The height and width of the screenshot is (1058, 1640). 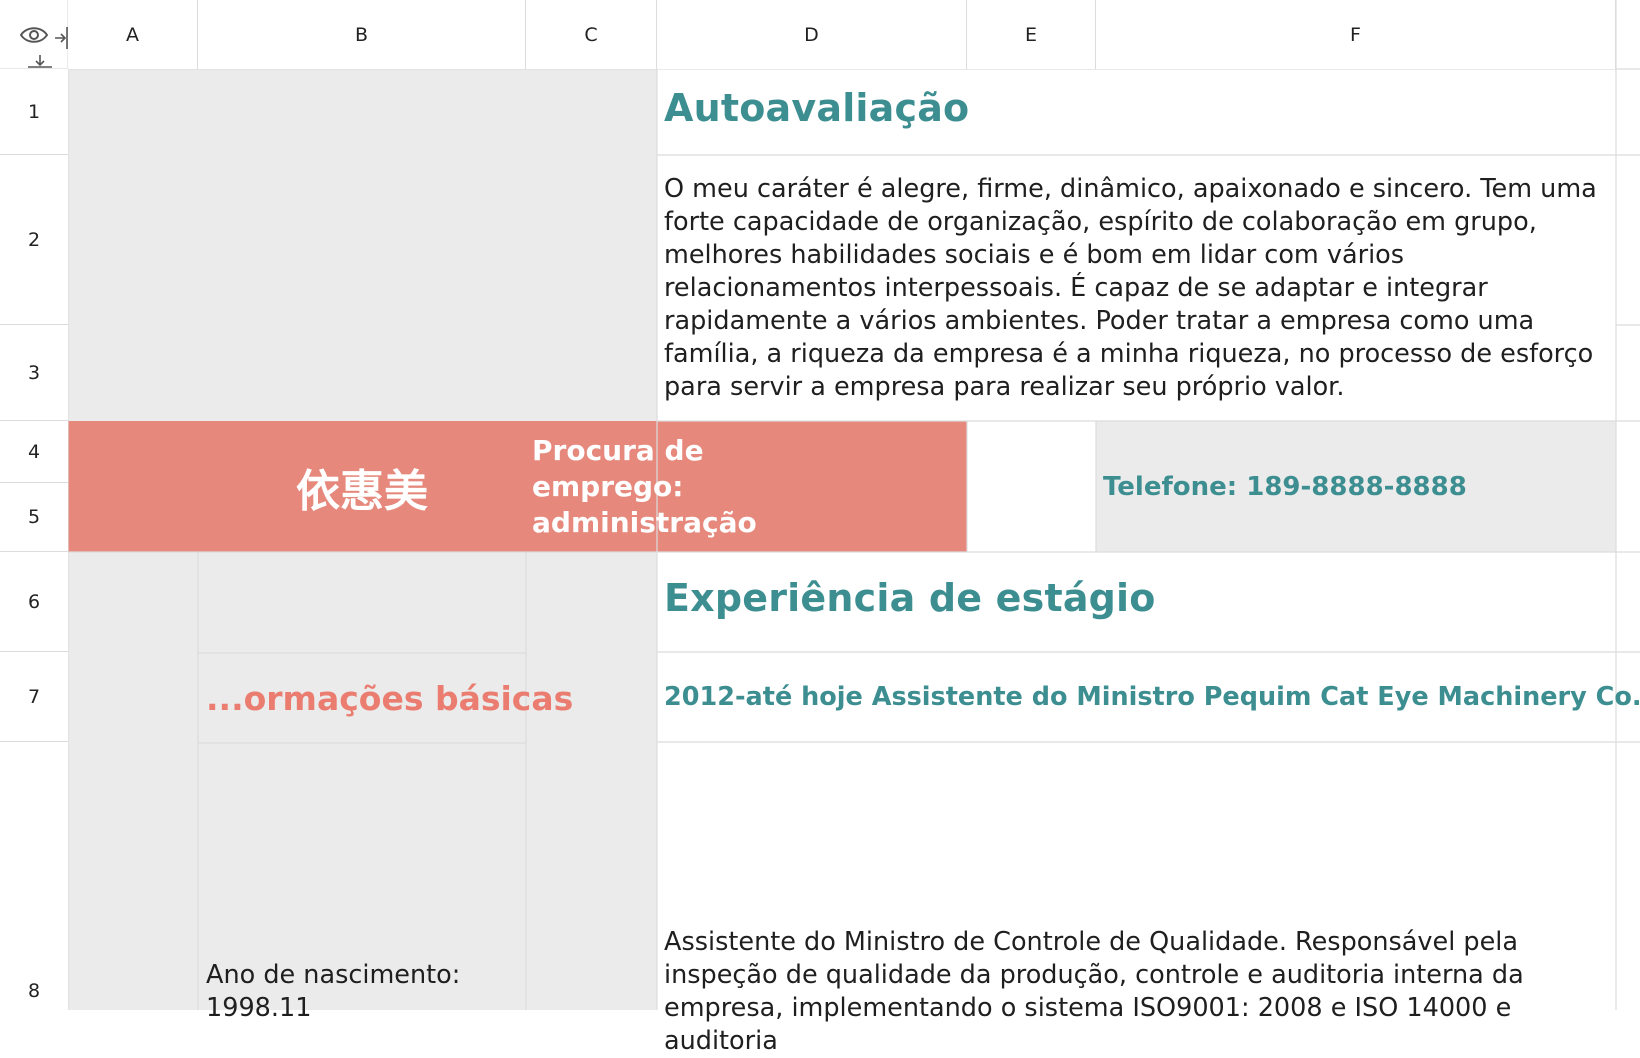 I want to click on row-header-6: 6, so click(x=34, y=602).